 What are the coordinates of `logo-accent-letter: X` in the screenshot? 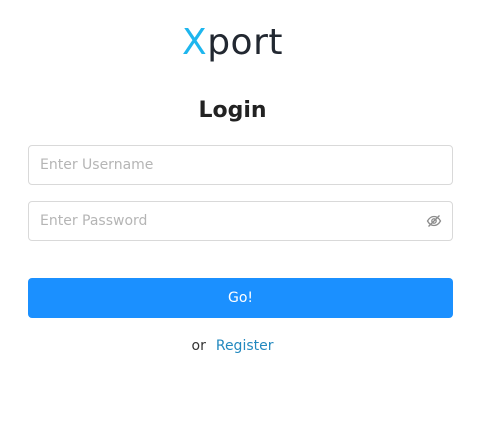 It's located at (195, 42).